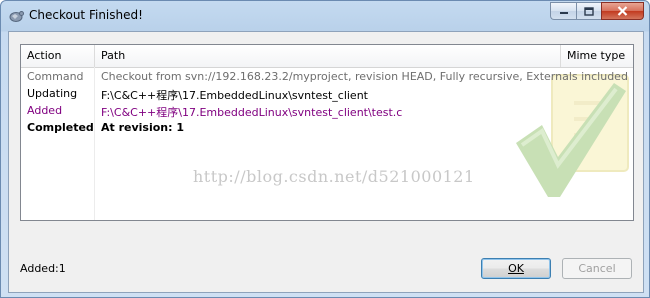 The height and width of the screenshot is (298, 650). I want to click on maximize-button, so click(588, 11).